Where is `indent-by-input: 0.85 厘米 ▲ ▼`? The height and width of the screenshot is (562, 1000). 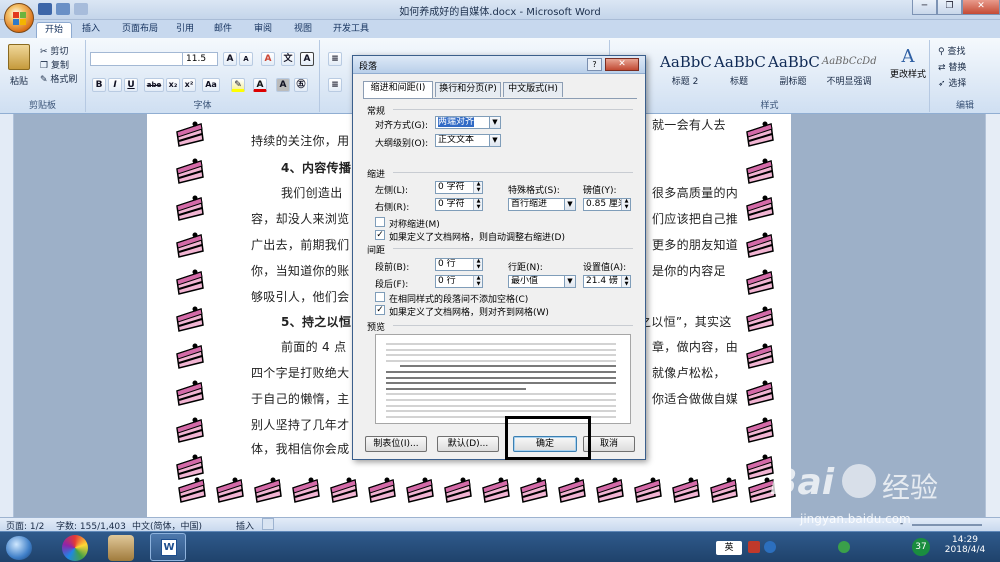 indent-by-input: 0.85 厘米 ▲ ▼ is located at coordinates (607, 204).